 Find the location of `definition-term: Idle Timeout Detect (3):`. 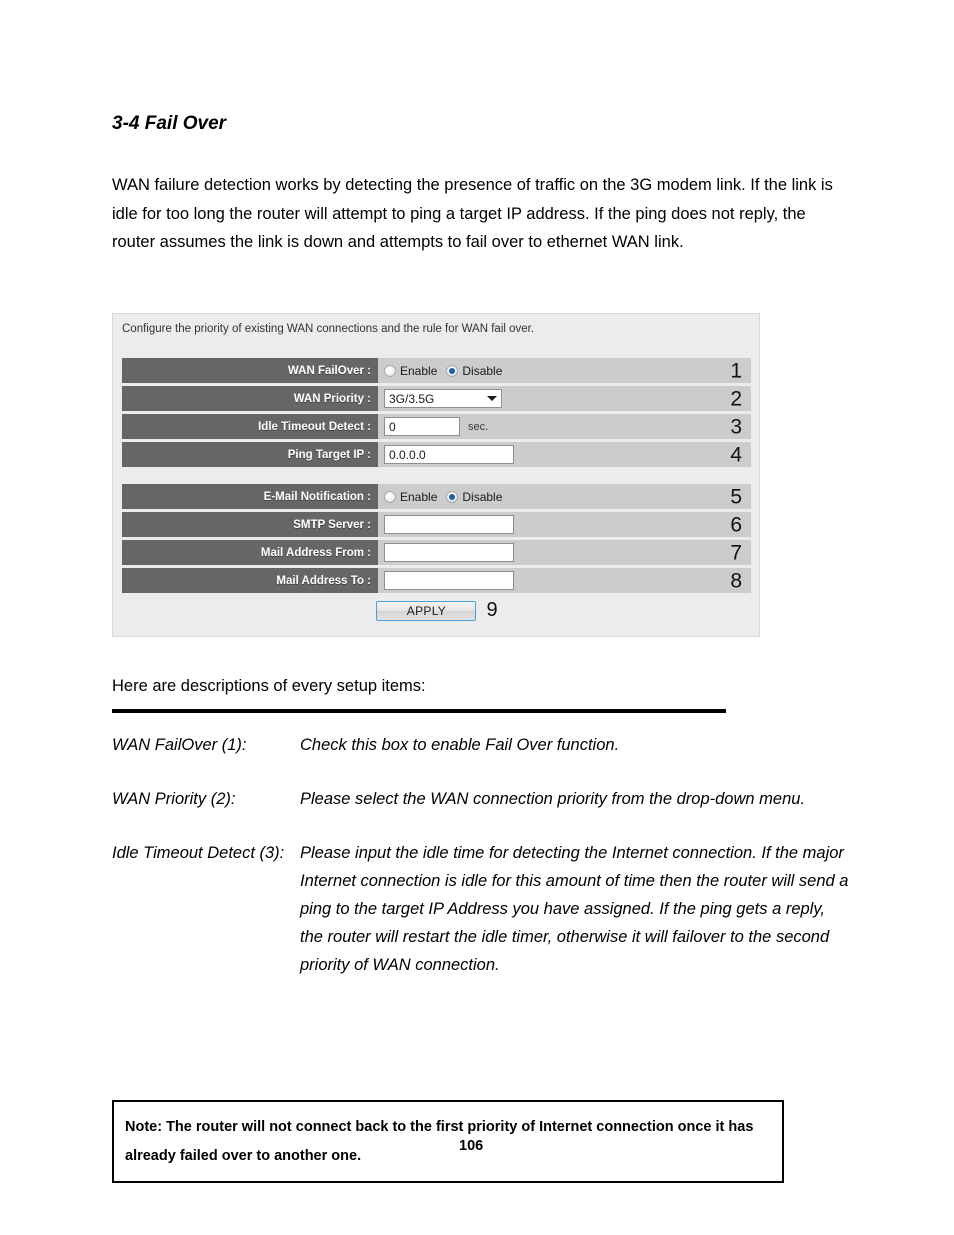

definition-term: Idle Timeout Detect (3): is located at coordinates (198, 853).